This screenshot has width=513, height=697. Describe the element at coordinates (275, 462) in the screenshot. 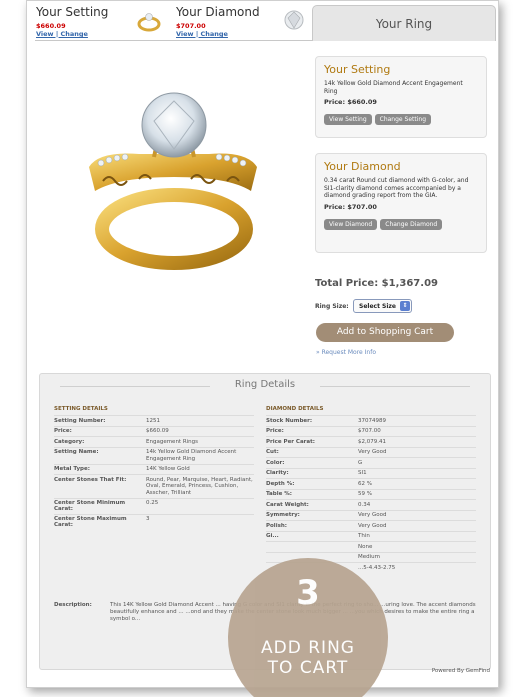

I see `row-key: Color:` at that location.